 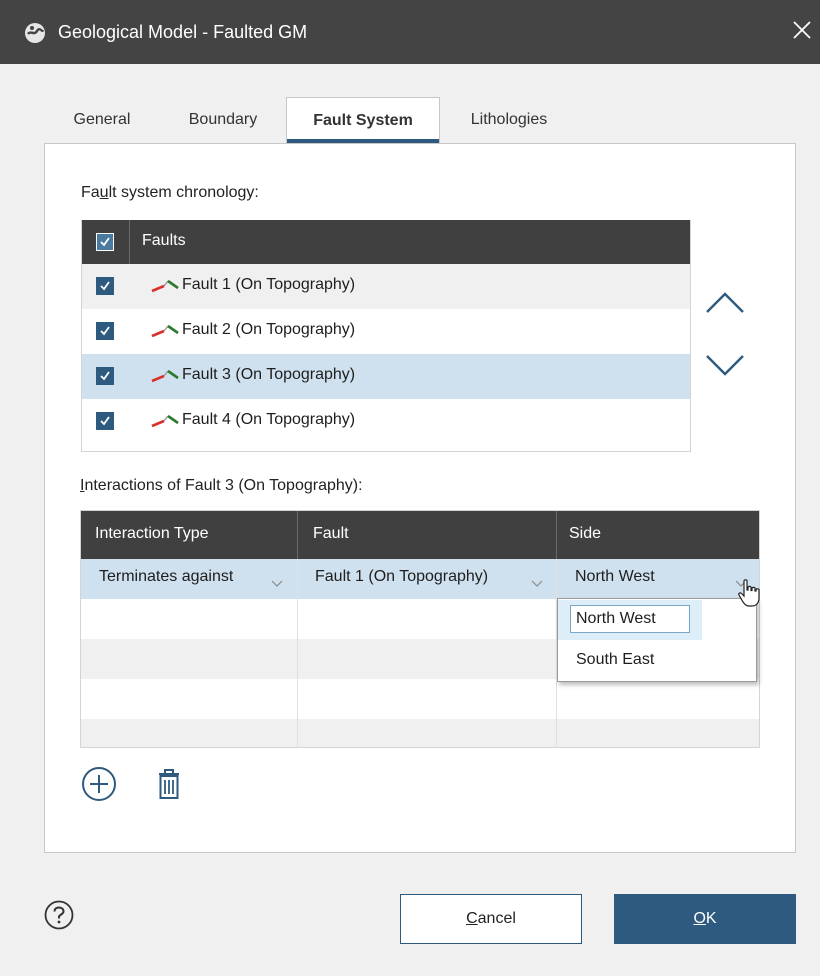 I want to click on geological-model-icon, so click(x=35, y=33).